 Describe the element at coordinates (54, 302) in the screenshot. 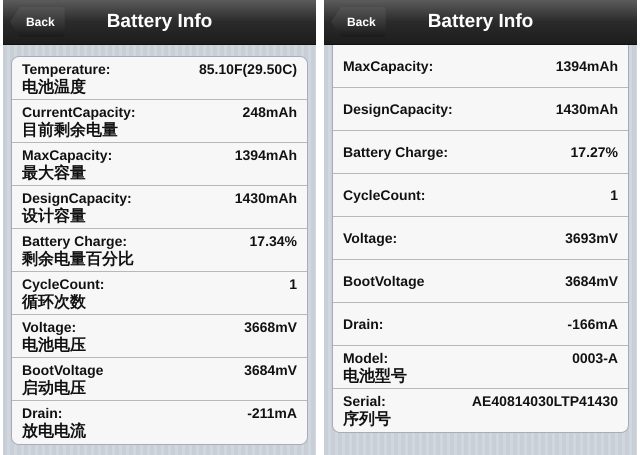

I see `annotation-text: 循环次数` at that location.